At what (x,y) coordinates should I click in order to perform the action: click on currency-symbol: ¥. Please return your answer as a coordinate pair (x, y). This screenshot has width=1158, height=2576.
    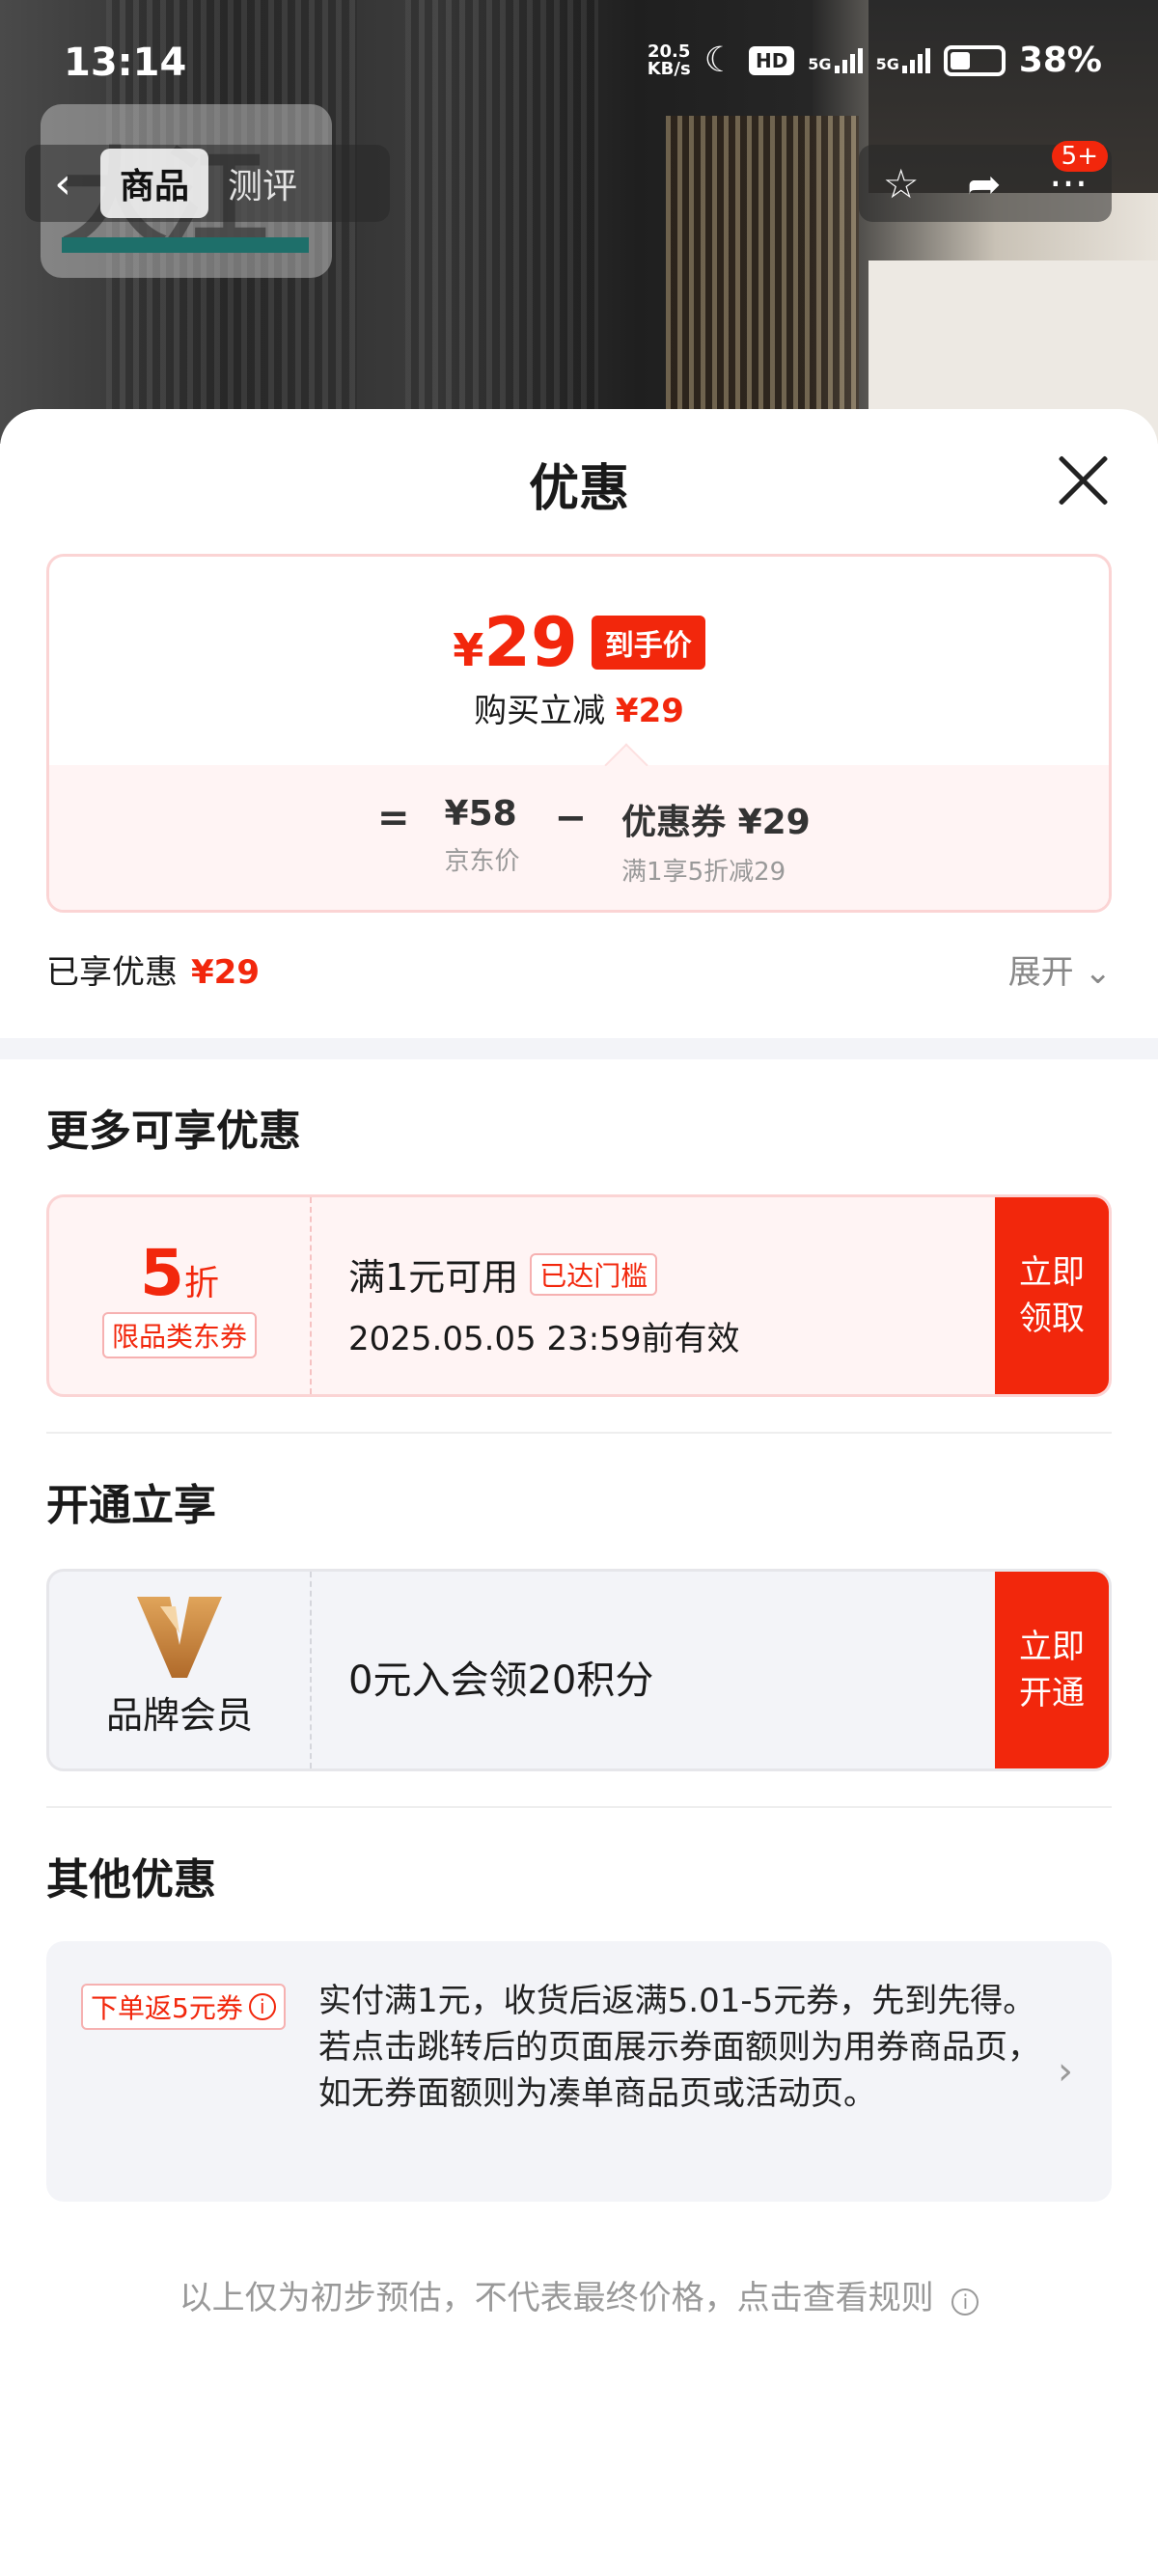
    Looking at the image, I should click on (468, 650).